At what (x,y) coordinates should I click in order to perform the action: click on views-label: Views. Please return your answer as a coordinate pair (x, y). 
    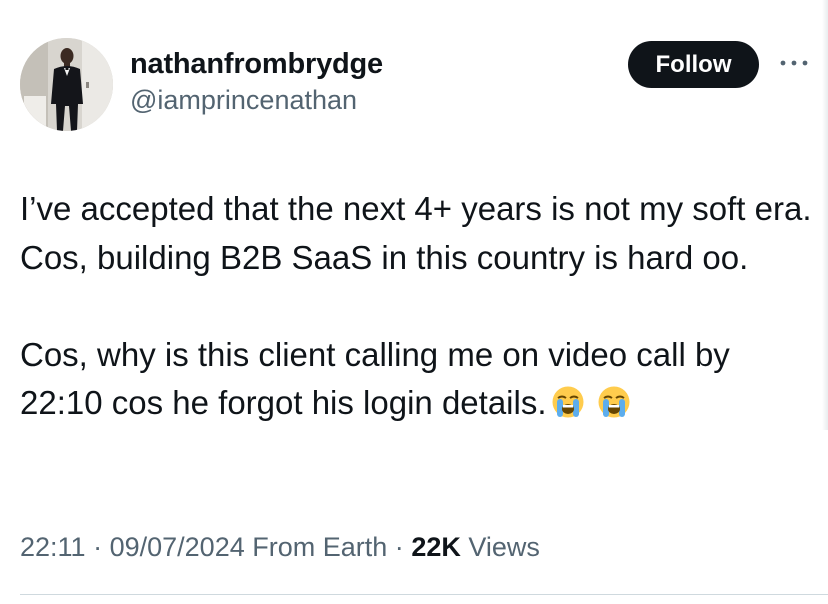
    Looking at the image, I should click on (504, 547).